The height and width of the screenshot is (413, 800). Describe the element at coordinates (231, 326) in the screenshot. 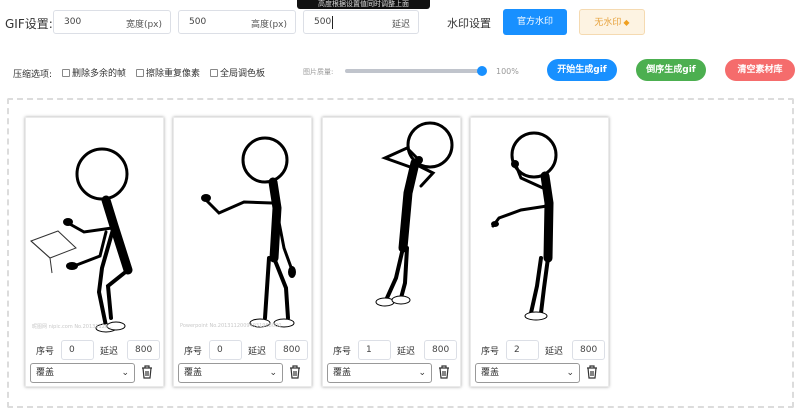

I see `frame-watermark-text: Powerpoint No.20131120094931988000` at that location.